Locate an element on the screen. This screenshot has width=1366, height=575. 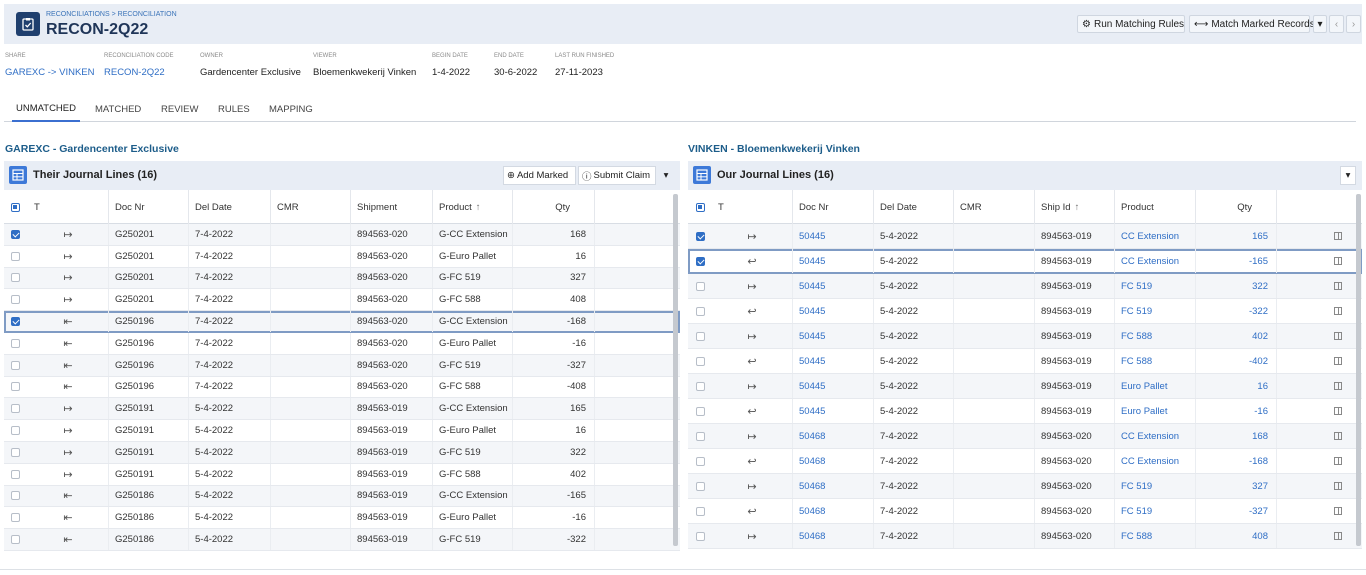
qty-cell: -327 is located at coordinates (1235, 511).